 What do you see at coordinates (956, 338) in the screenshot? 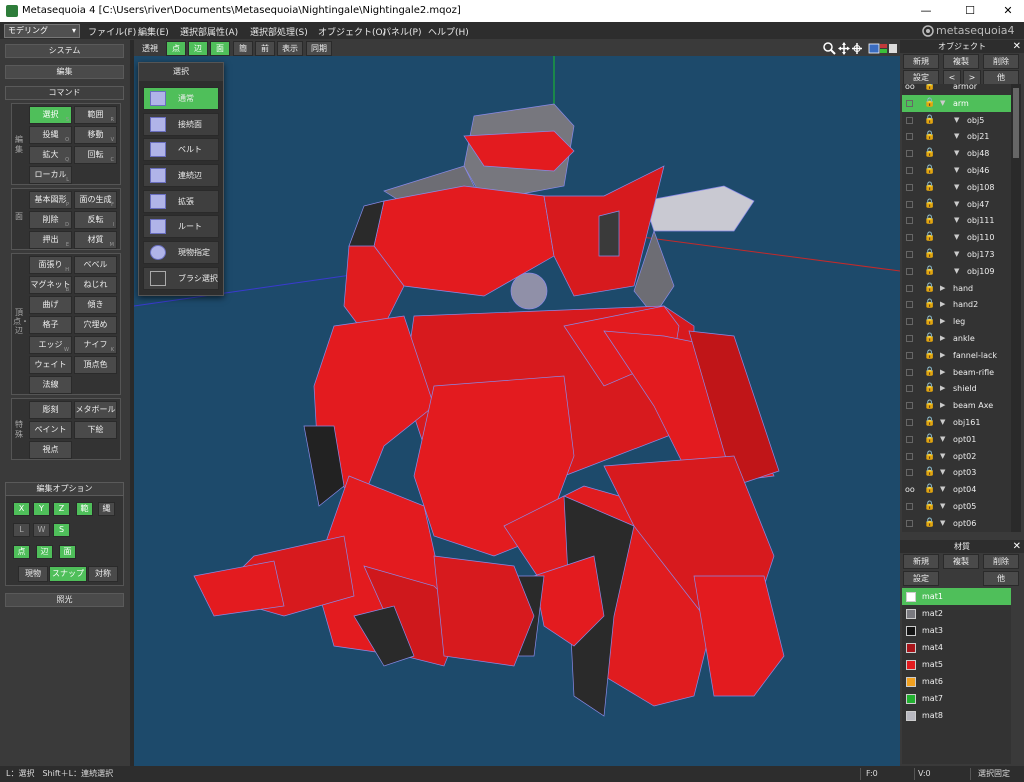
I see `object-row: 🔒 ▶ ankle` at bounding box center [956, 338].